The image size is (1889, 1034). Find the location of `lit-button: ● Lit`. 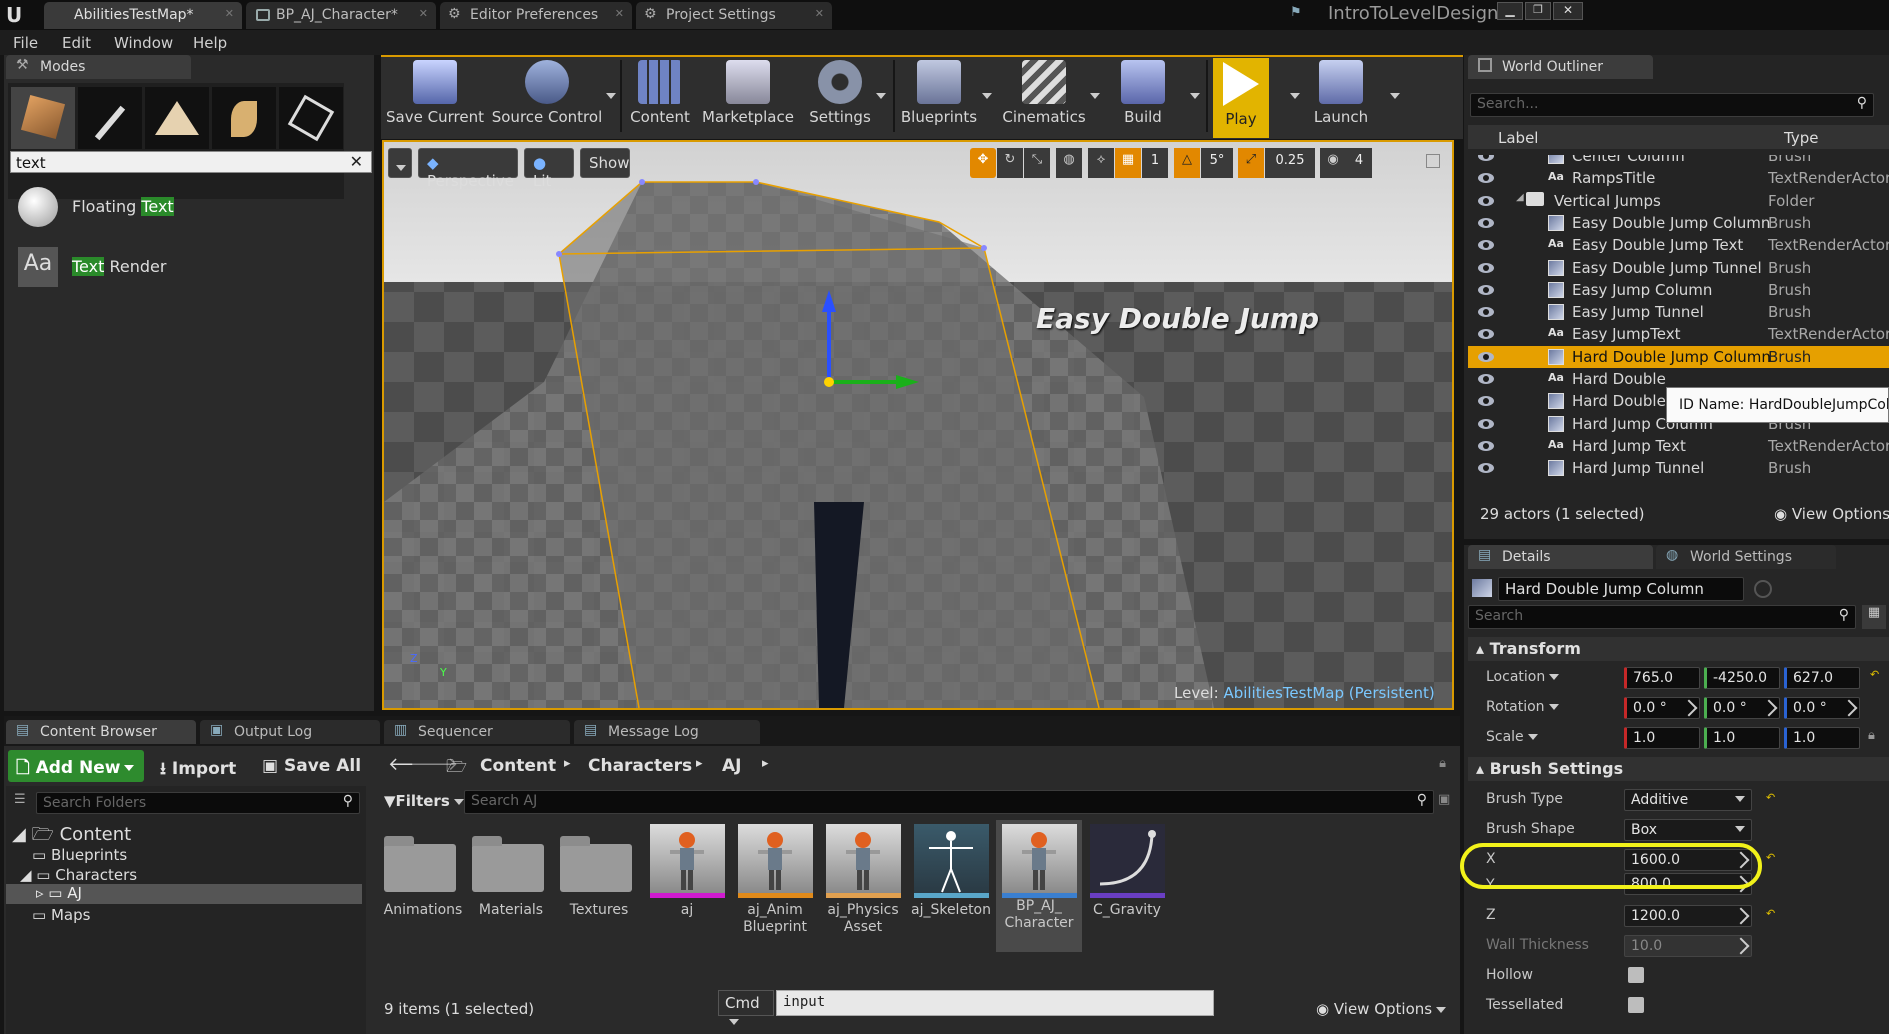

lit-button: ● Lit is located at coordinates (549, 169).